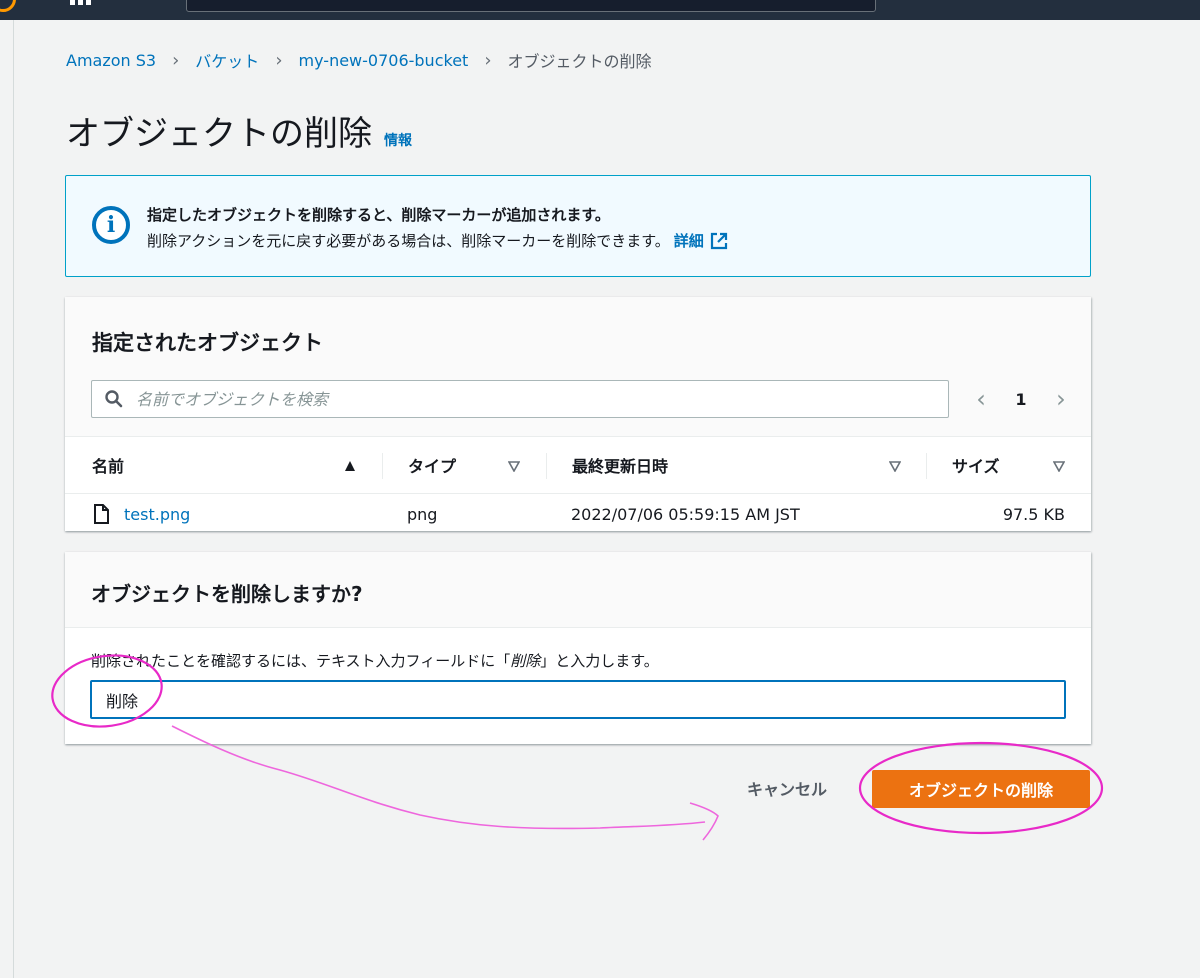  What do you see at coordinates (207, 343) in the screenshot?
I see `specified-objects-title: 指定されたオブジェクト` at bounding box center [207, 343].